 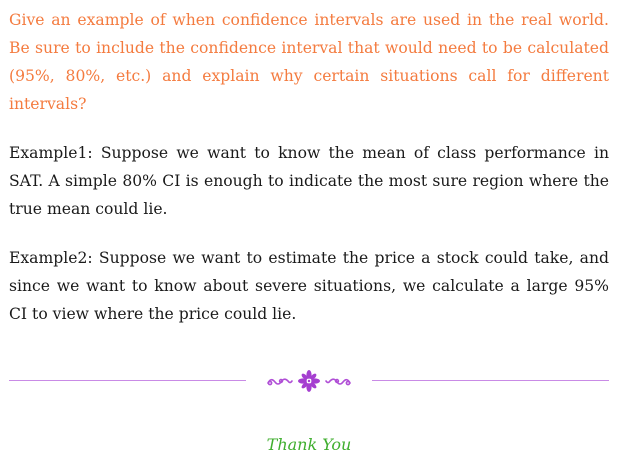 What do you see at coordinates (127, 380) in the screenshot?
I see `divider-line-left` at bounding box center [127, 380].